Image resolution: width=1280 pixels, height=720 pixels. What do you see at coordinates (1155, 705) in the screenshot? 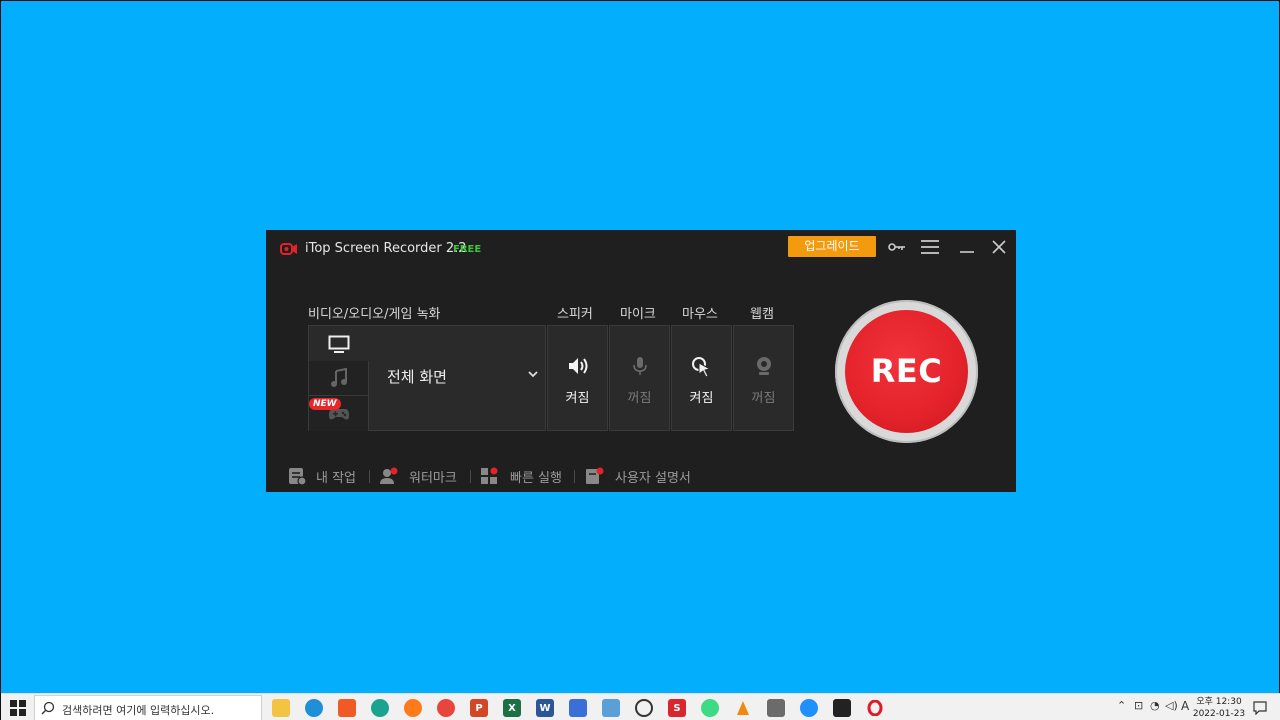
I see `wifi-icon: ◔` at bounding box center [1155, 705].